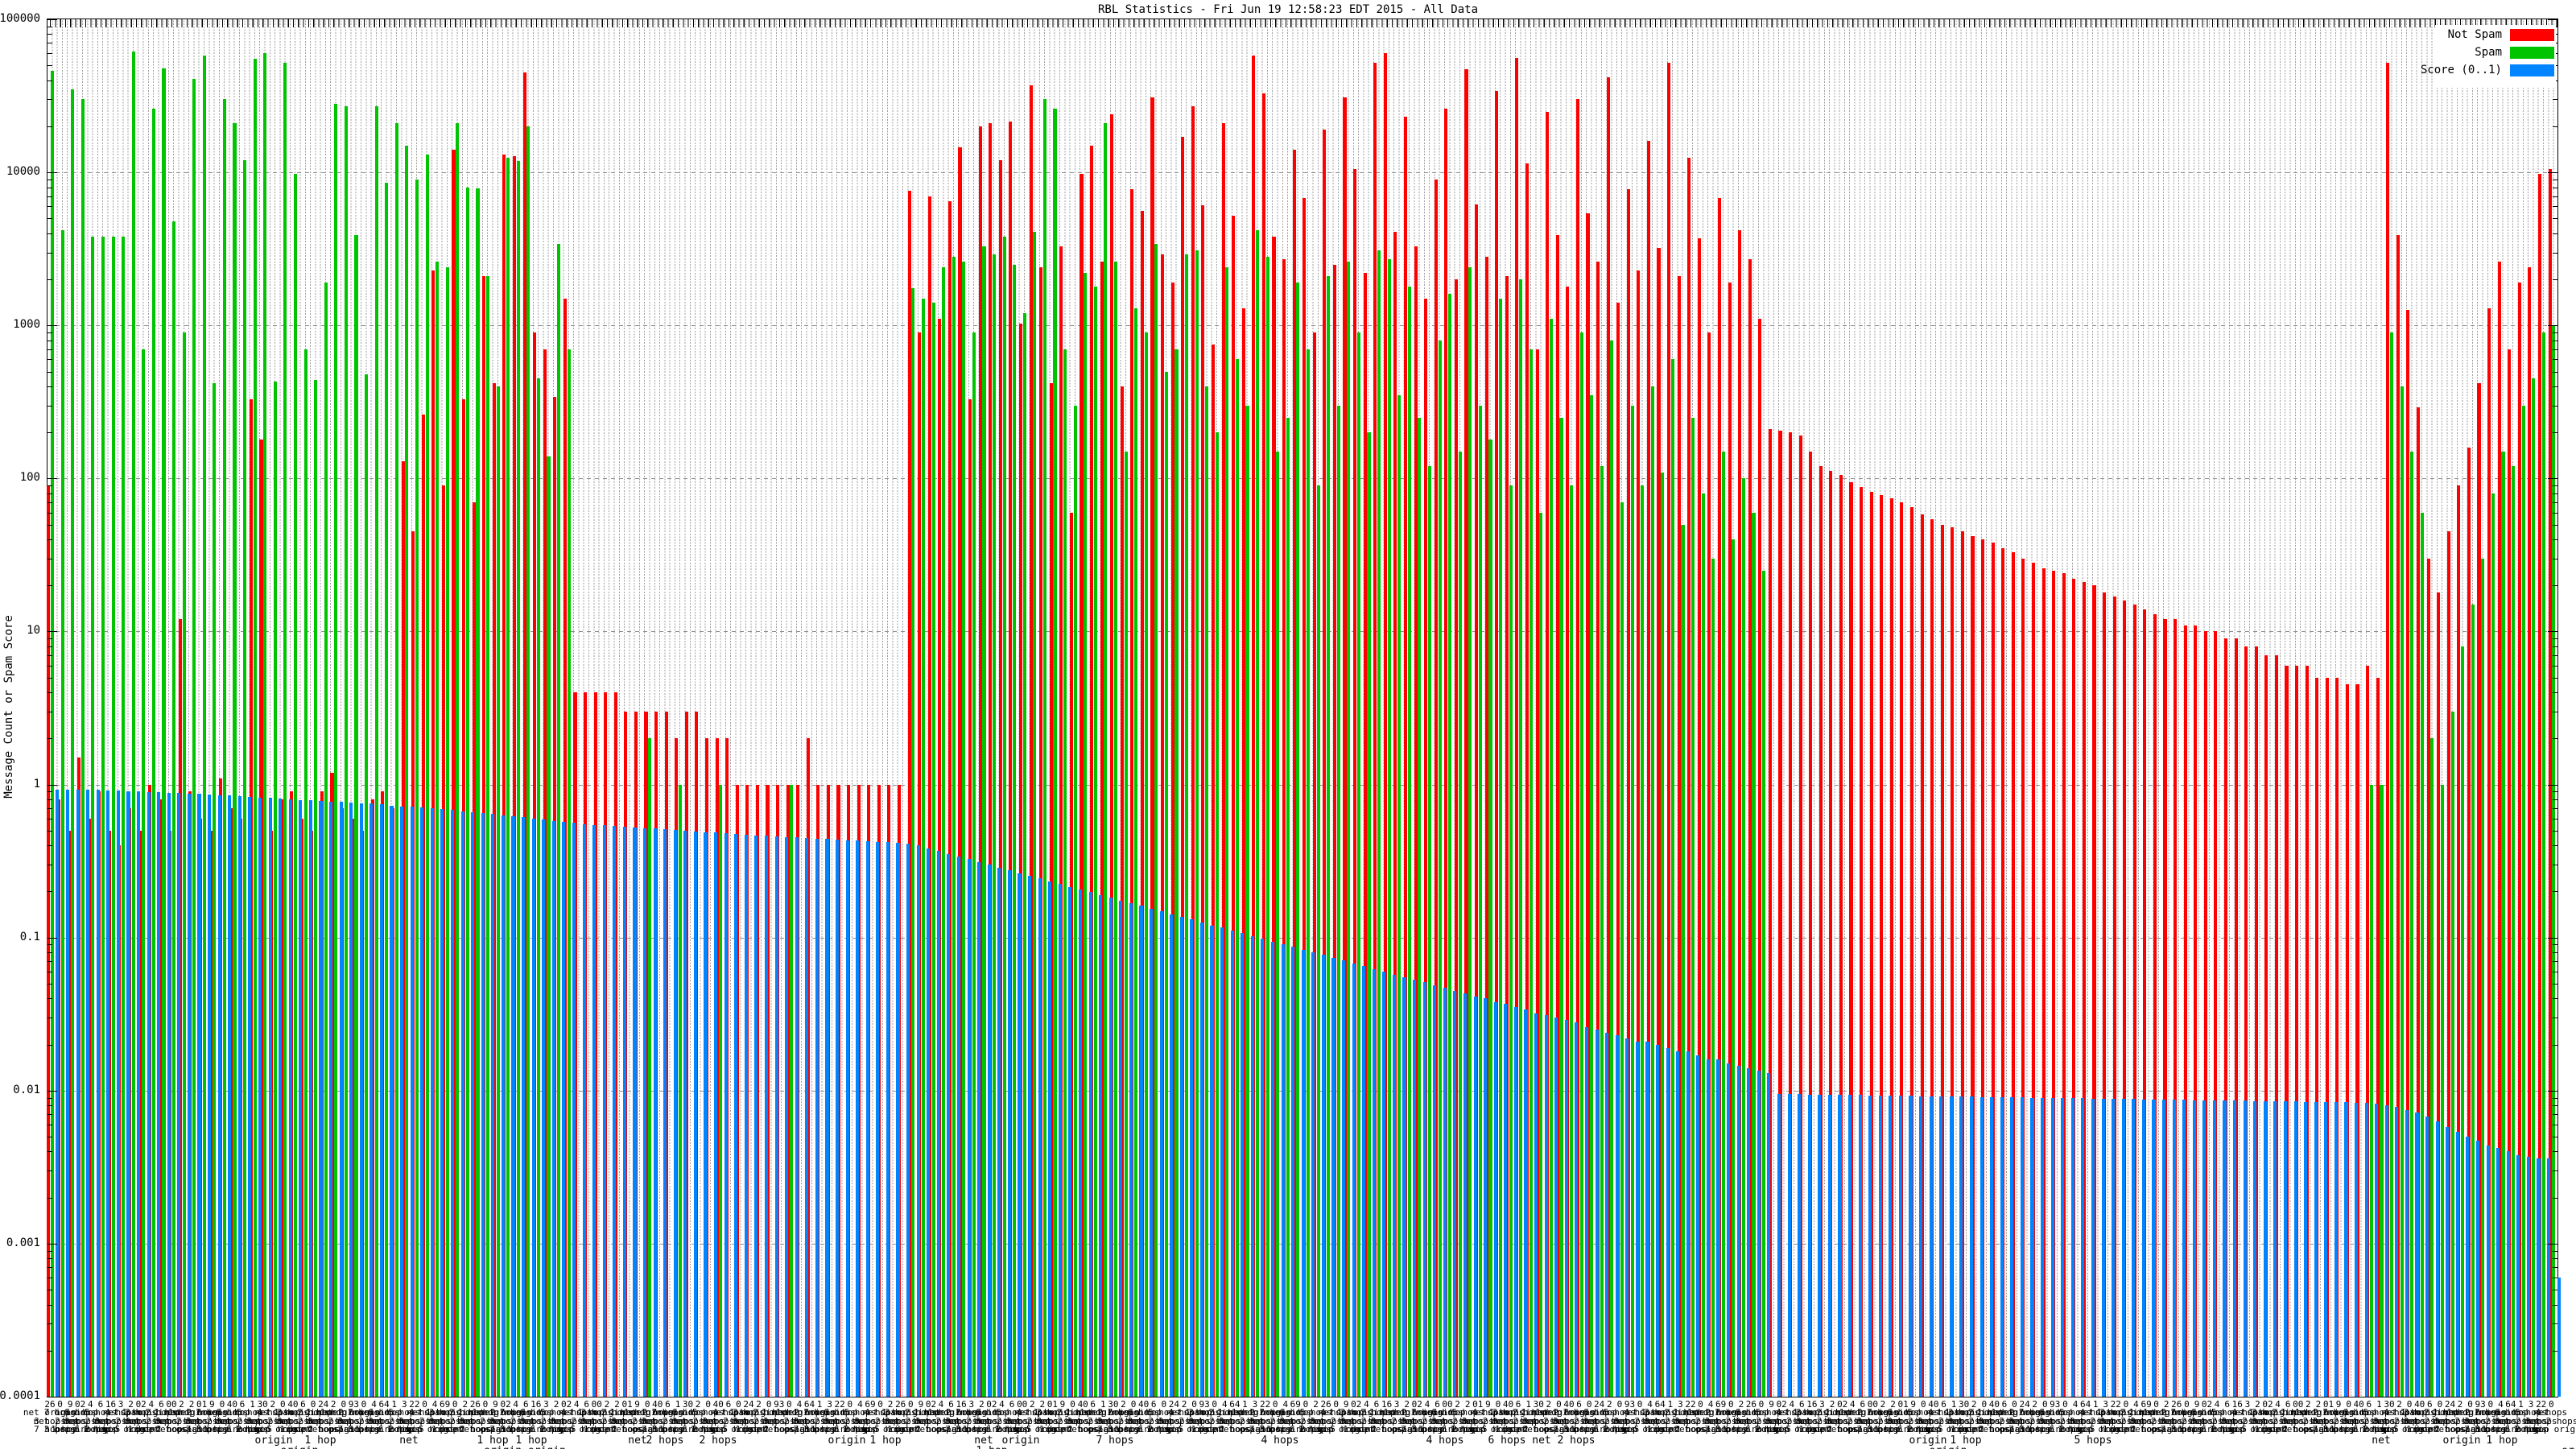 This screenshot has height=1449, width=2576. I want to click on y-tick-label: 0.1, so click(29, 936).